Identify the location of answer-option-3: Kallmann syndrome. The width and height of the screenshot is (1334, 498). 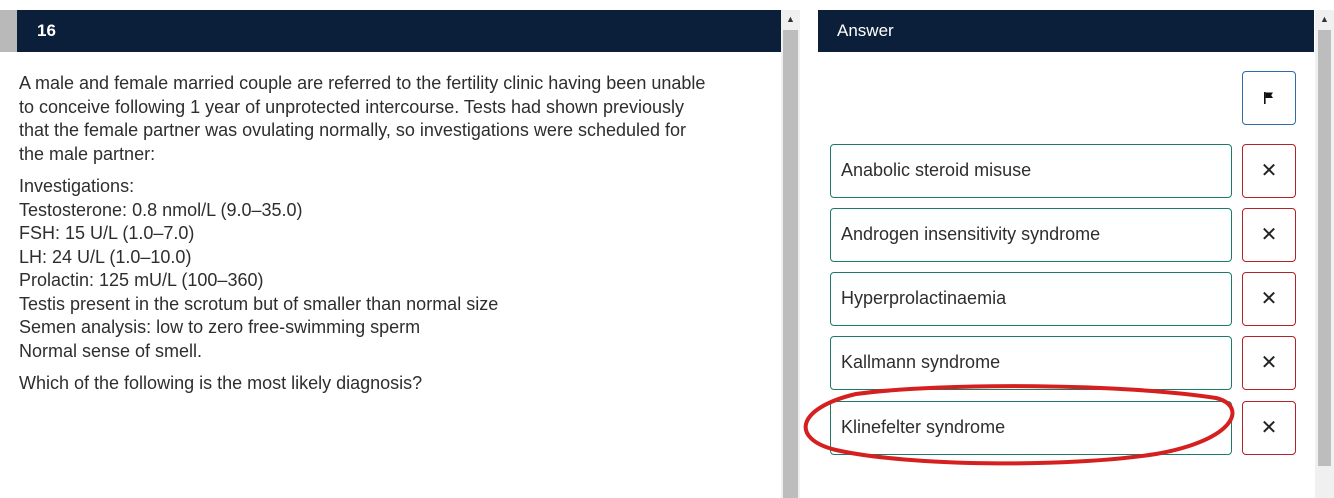
(1031, 363).